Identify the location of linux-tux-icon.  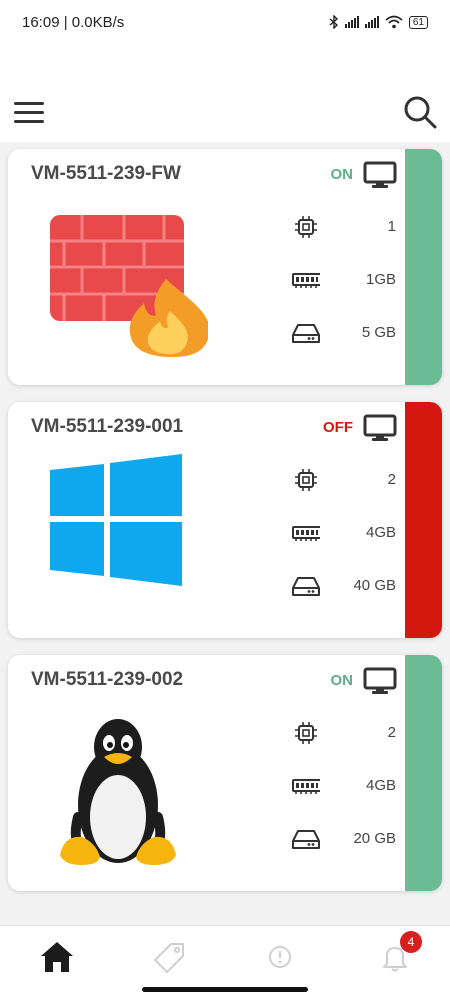
(118, 792).